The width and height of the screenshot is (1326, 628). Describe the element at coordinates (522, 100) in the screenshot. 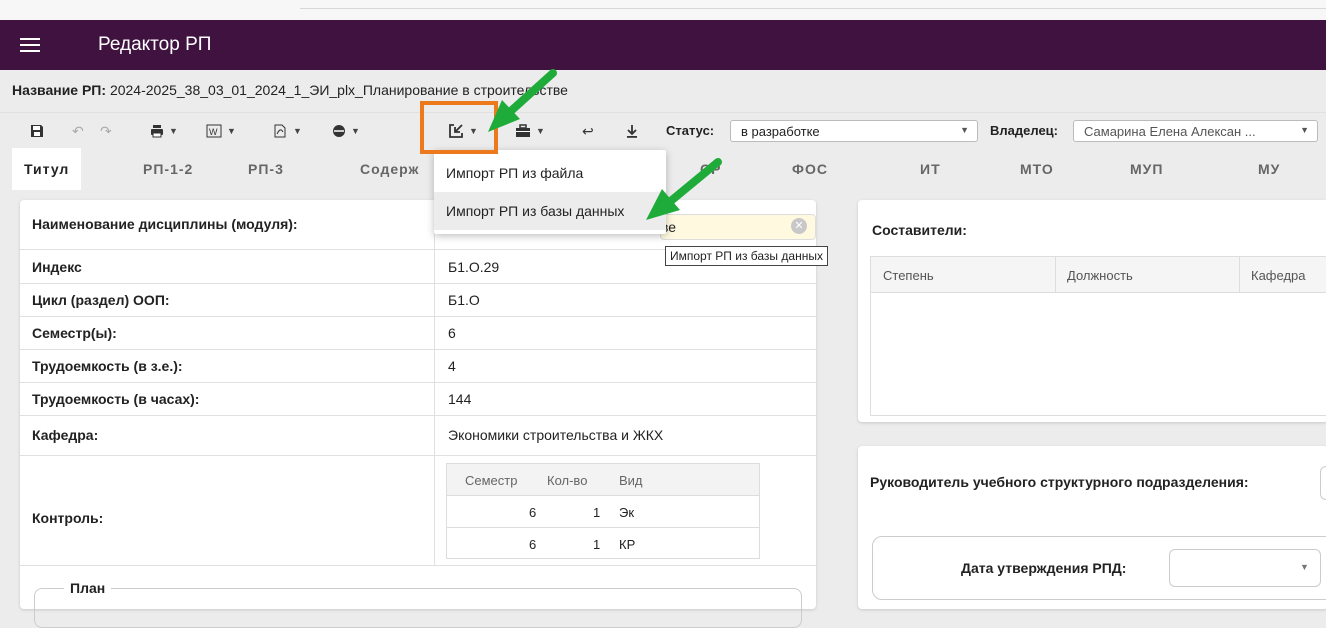

I see `arrow-to-import-button` at that location.